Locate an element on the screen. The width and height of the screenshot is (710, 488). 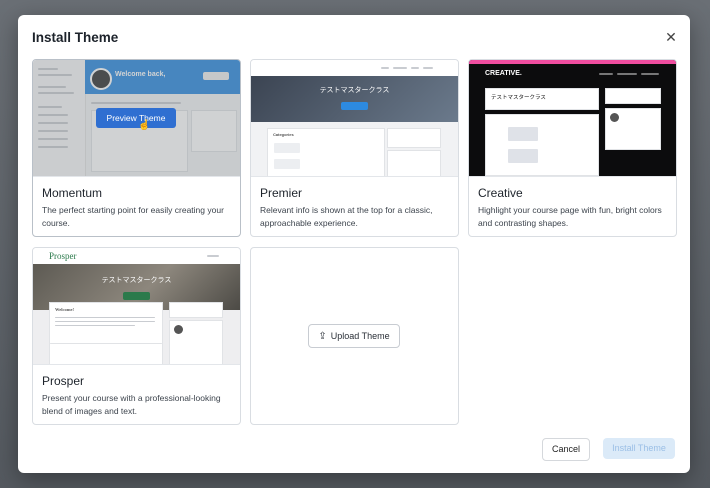
theme-name: Prosper is located at coordinates (63, 381).